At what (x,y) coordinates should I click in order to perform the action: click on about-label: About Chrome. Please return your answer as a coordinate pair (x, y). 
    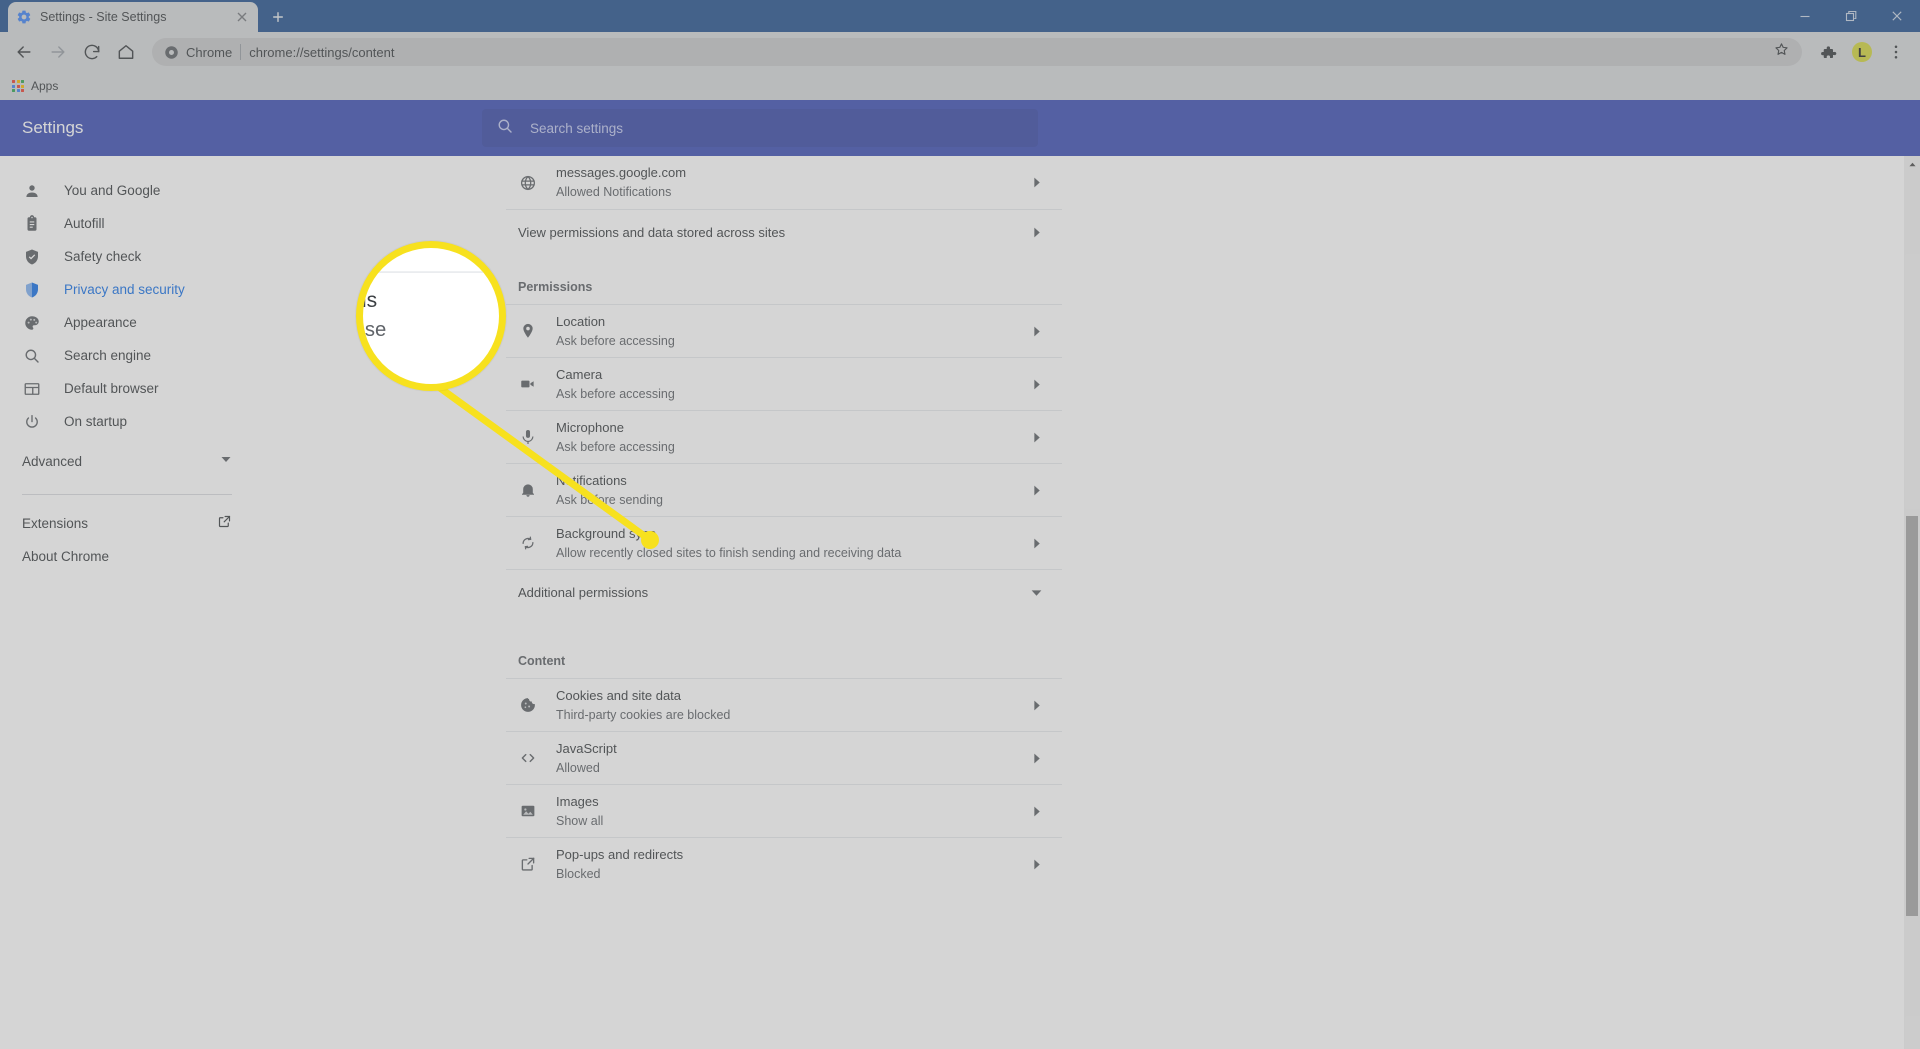
    Looking at the image, I should click on (66, 556).